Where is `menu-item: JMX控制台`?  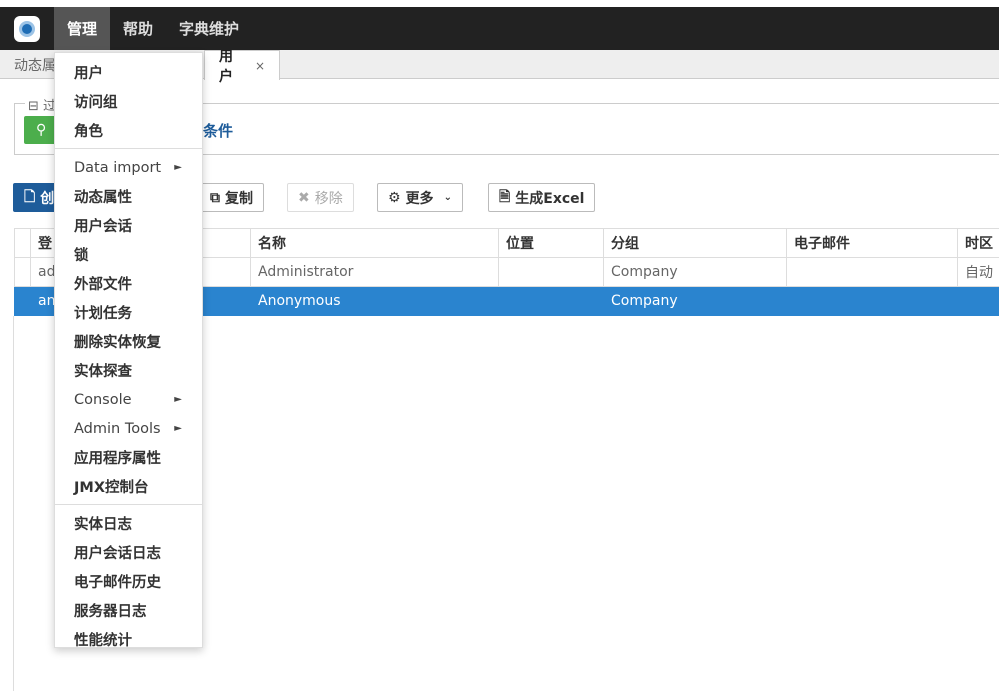
menu-item: JMX控制台 is located at coordinates (128, 486).